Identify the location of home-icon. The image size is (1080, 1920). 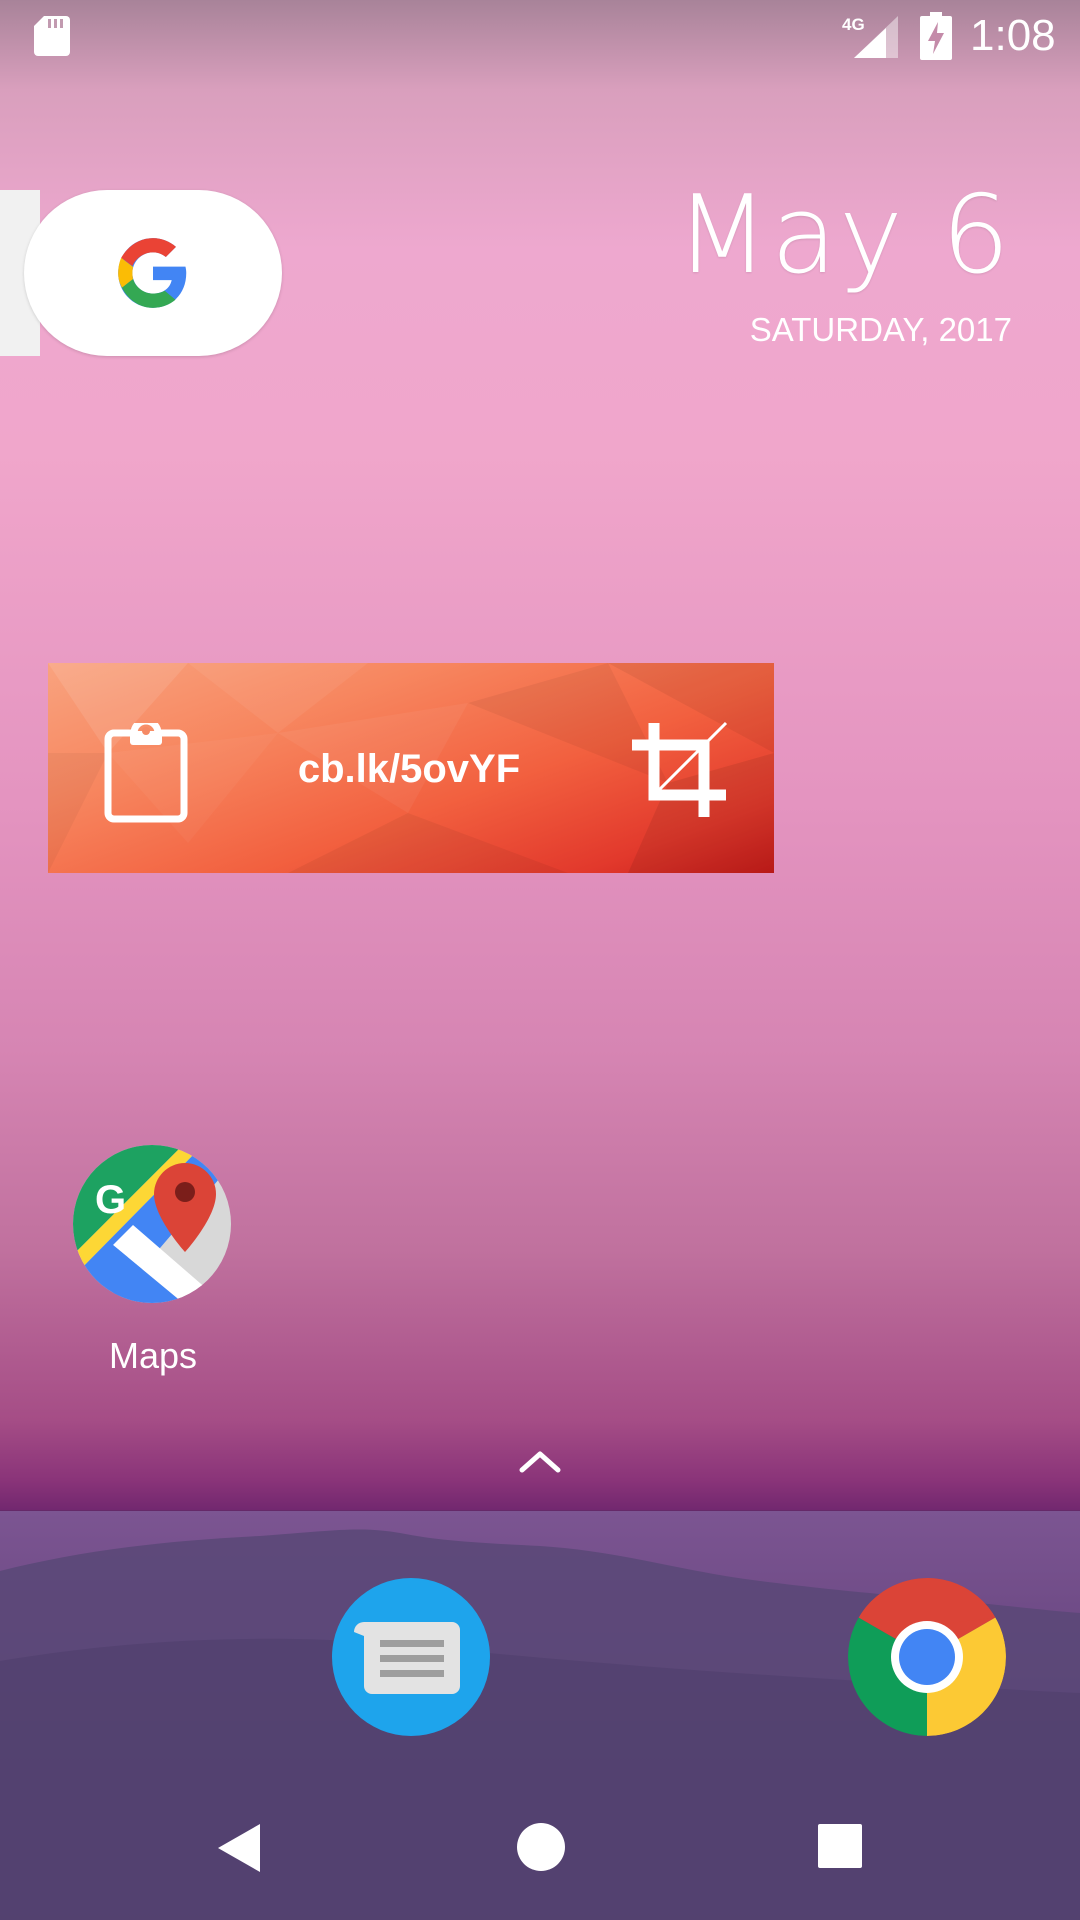
(541, 1847).